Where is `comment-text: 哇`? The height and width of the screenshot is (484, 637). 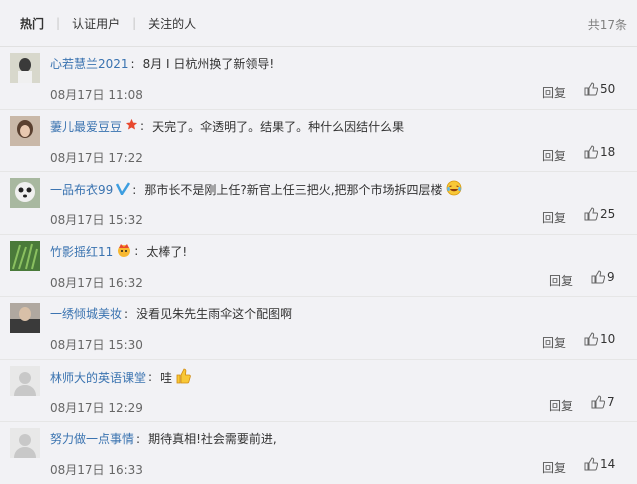
comment-text: 哇 is located at coordinates (166, 377).